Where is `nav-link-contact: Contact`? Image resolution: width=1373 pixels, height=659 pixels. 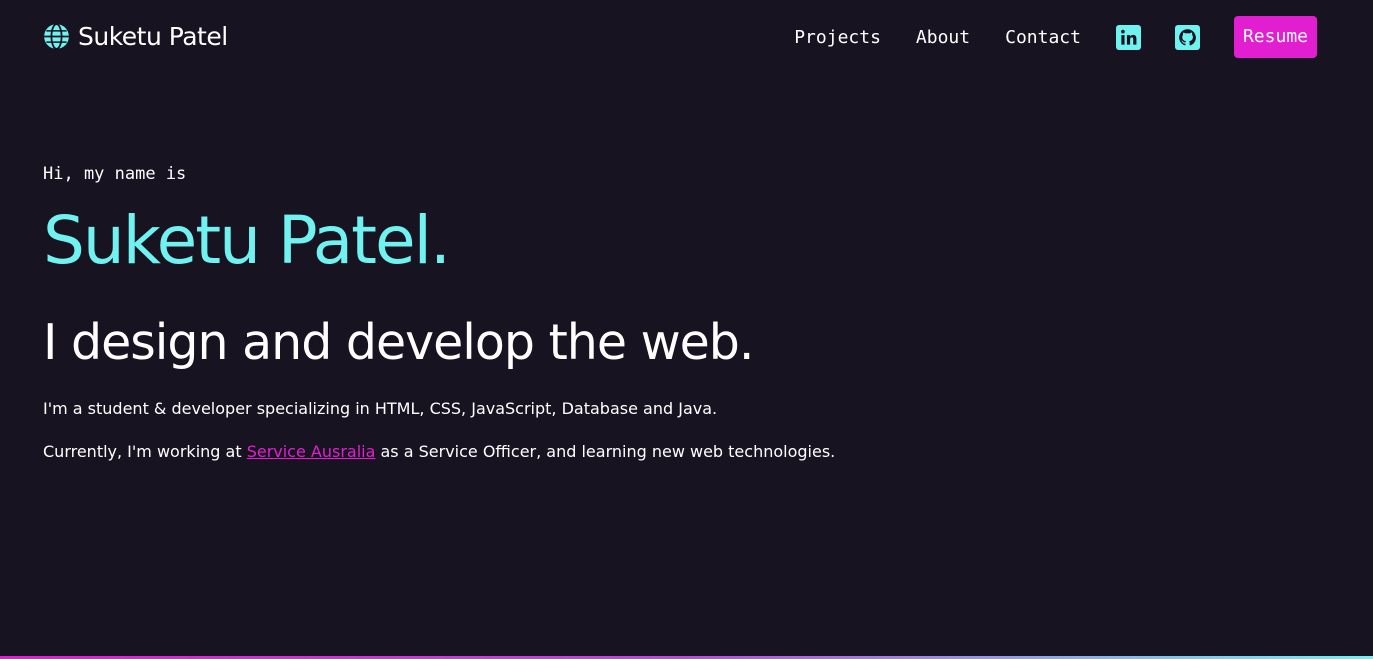
nav-link-contact: Contact is located at coordinates (1043, 37).